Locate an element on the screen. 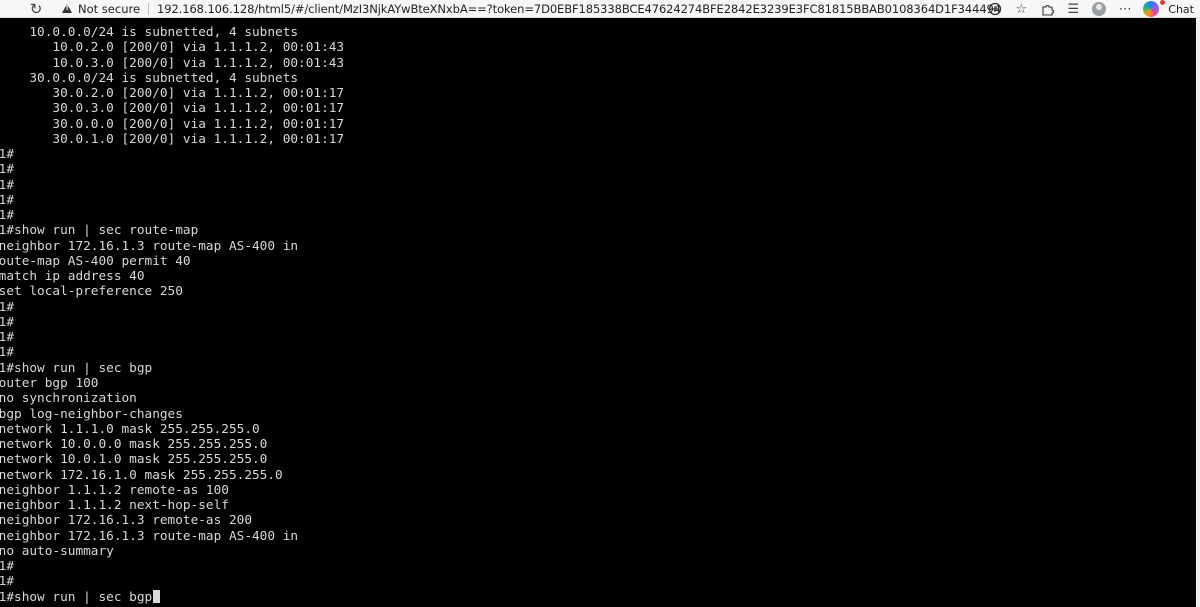  terminal-line: B 30.0.0.0 [200/0] via 1.1.1.2, 00:01:17 is located at coordinates (172, 124).